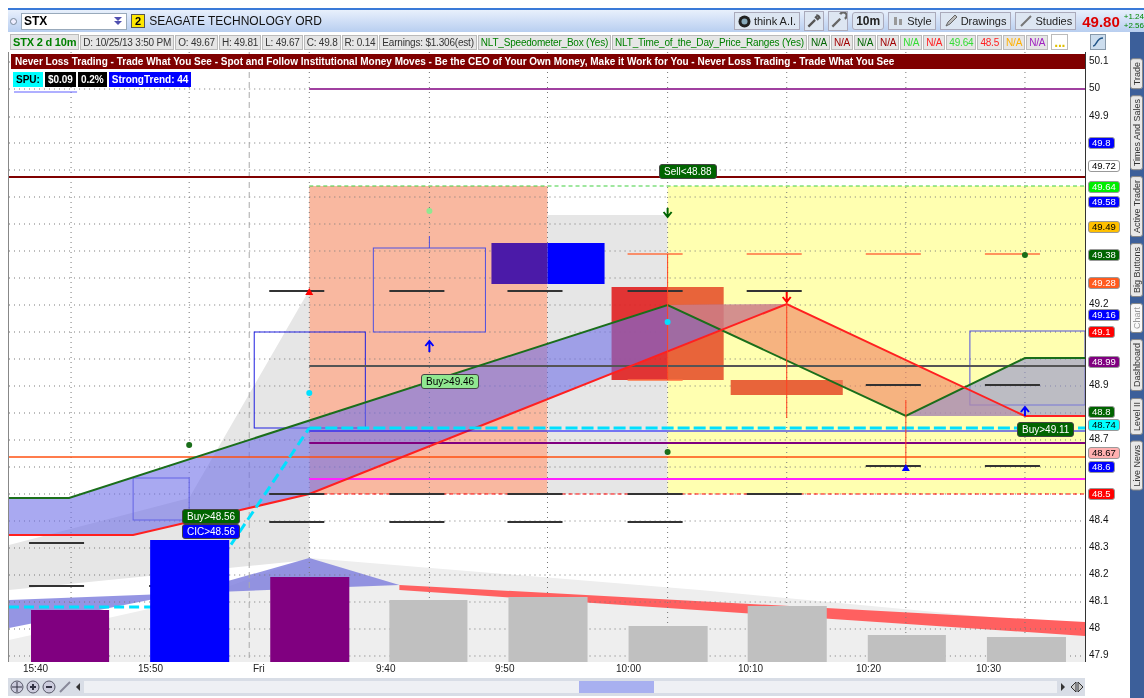 The height and width of the screenshot is (698, 1144). Describe the element at coordinates (49, 687) in the screenshot. I see `zoom-out-icon` at that location.